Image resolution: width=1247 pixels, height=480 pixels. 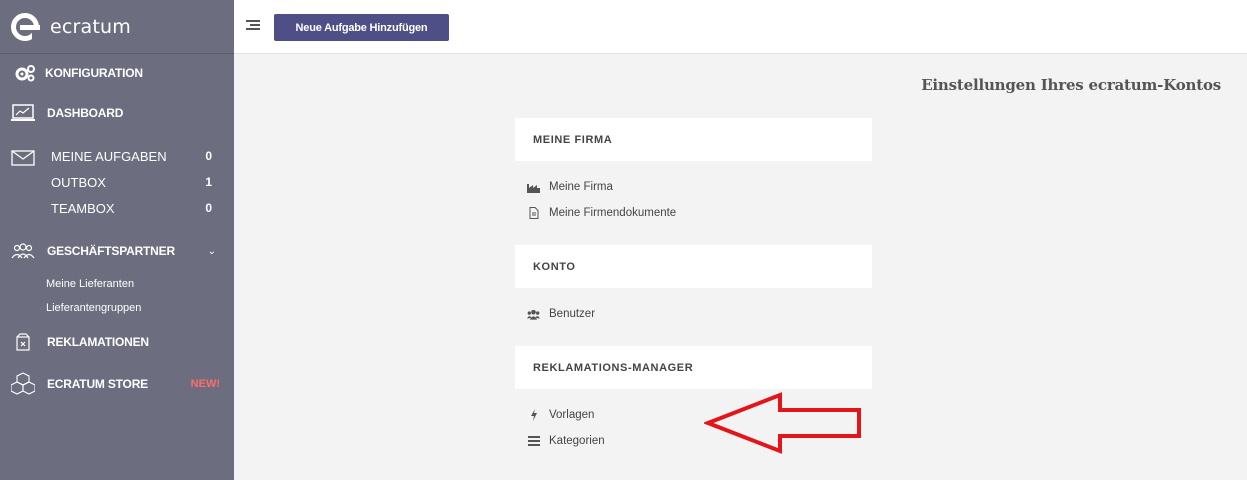 What do you see at coordinates (361, 27) in the screenshot?
I see `new-task-button: Neue Aufgabe Hinzufügen` at bounding box center [361, 27].